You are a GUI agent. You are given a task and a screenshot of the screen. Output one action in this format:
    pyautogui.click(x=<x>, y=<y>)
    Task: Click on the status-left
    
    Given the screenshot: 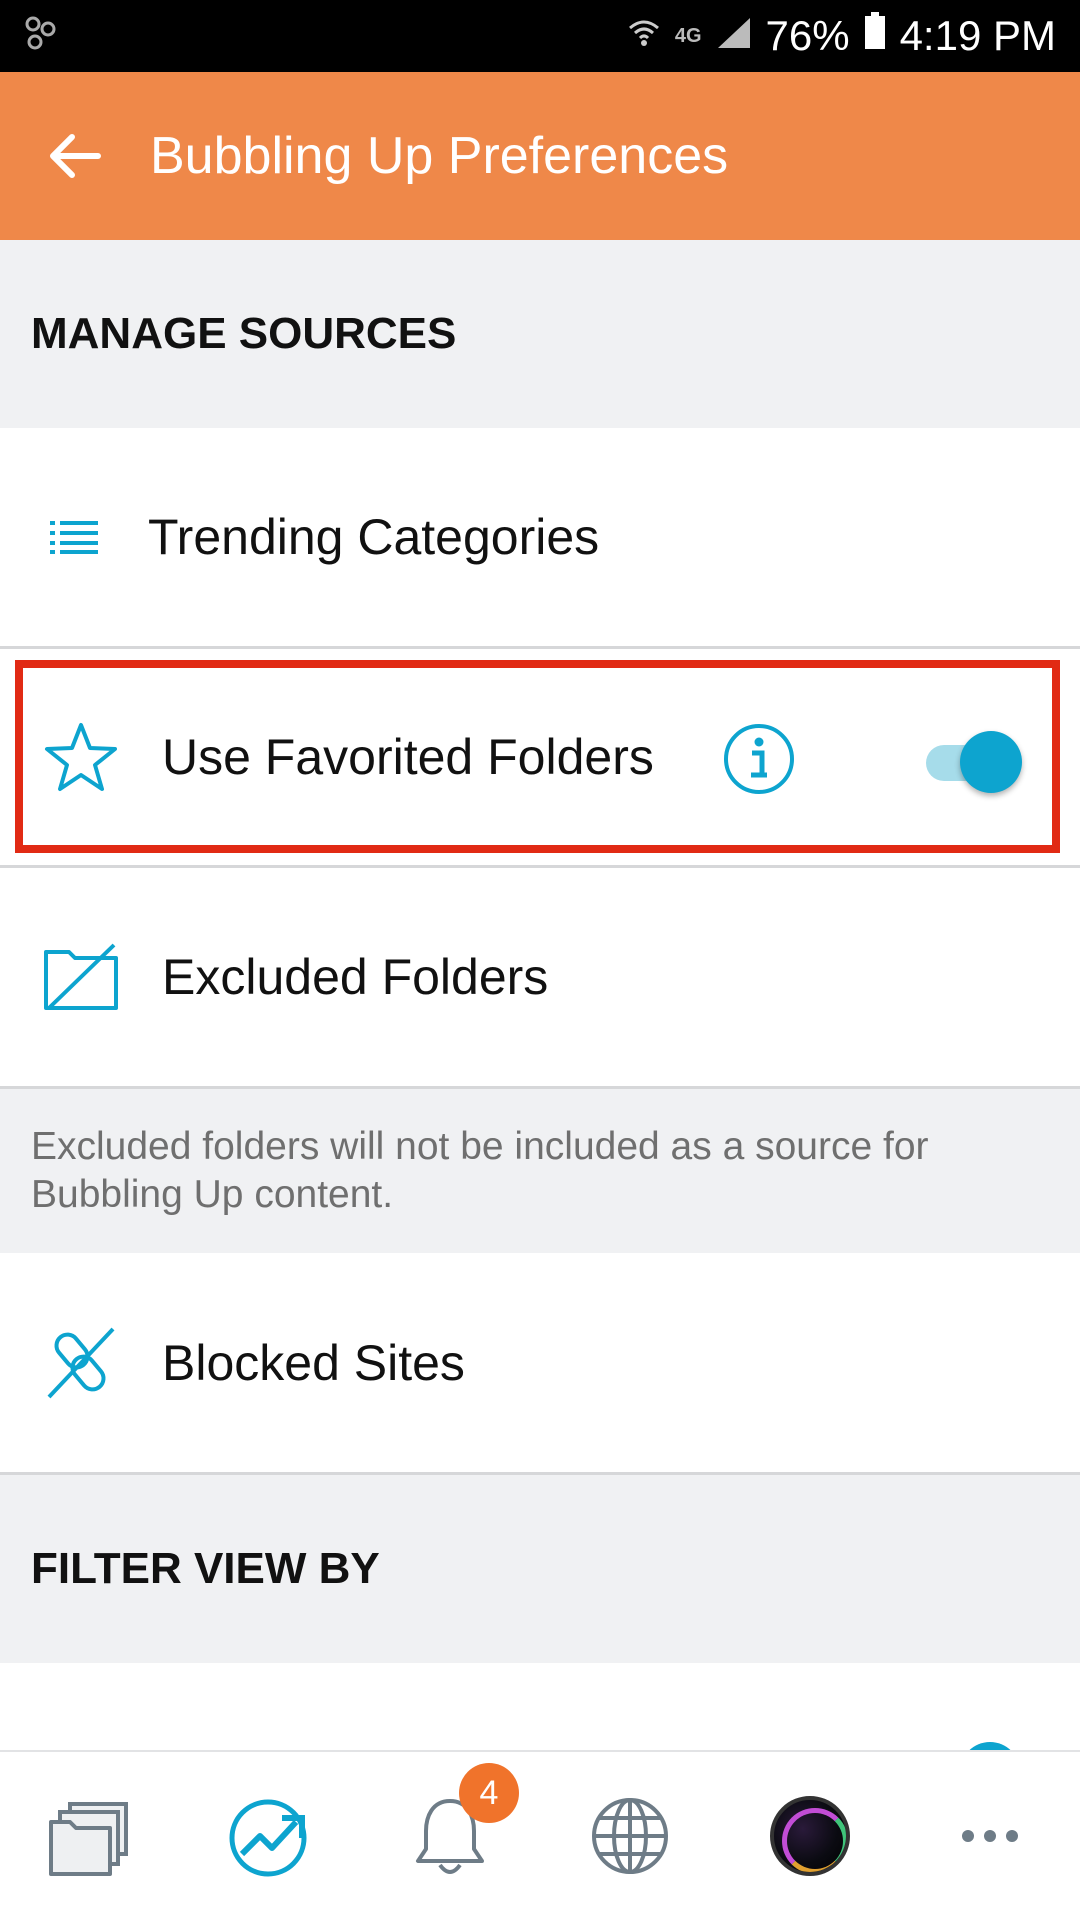 What is the action you would take?
    pyautogui.click(x=41, y=36)
    